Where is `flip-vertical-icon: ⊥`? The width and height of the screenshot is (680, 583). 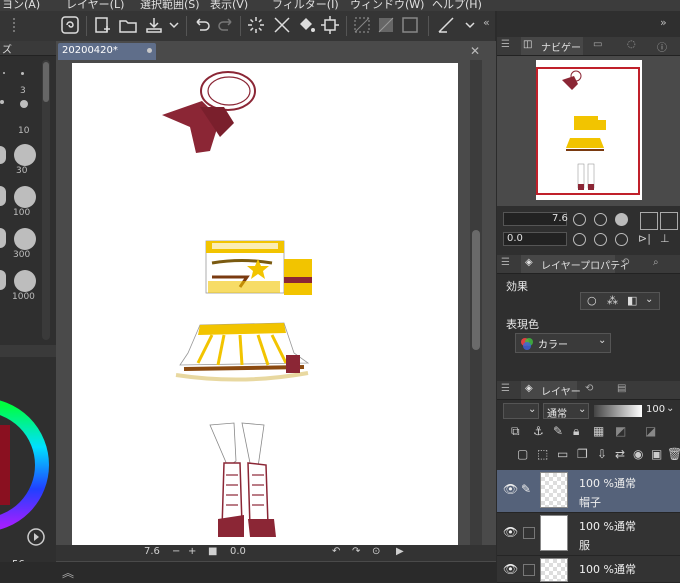 flip-vertical-icon: ⊥ is located at coordinates (665, 238).